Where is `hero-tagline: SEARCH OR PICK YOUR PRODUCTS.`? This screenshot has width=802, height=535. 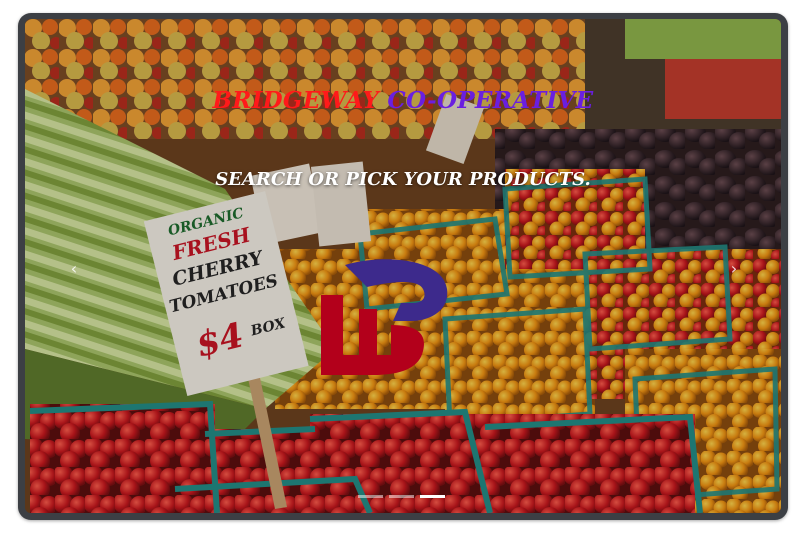
hero-tagline: SEARCH OR PICK YOUR PRODUCTS. is located at coordinates (403, 179).